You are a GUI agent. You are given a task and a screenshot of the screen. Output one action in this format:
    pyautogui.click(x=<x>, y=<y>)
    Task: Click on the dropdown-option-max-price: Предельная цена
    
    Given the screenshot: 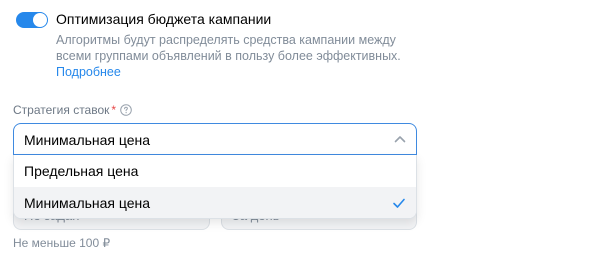 What is the action you would take?
    pyautogui.click(x=215, y=171)
    